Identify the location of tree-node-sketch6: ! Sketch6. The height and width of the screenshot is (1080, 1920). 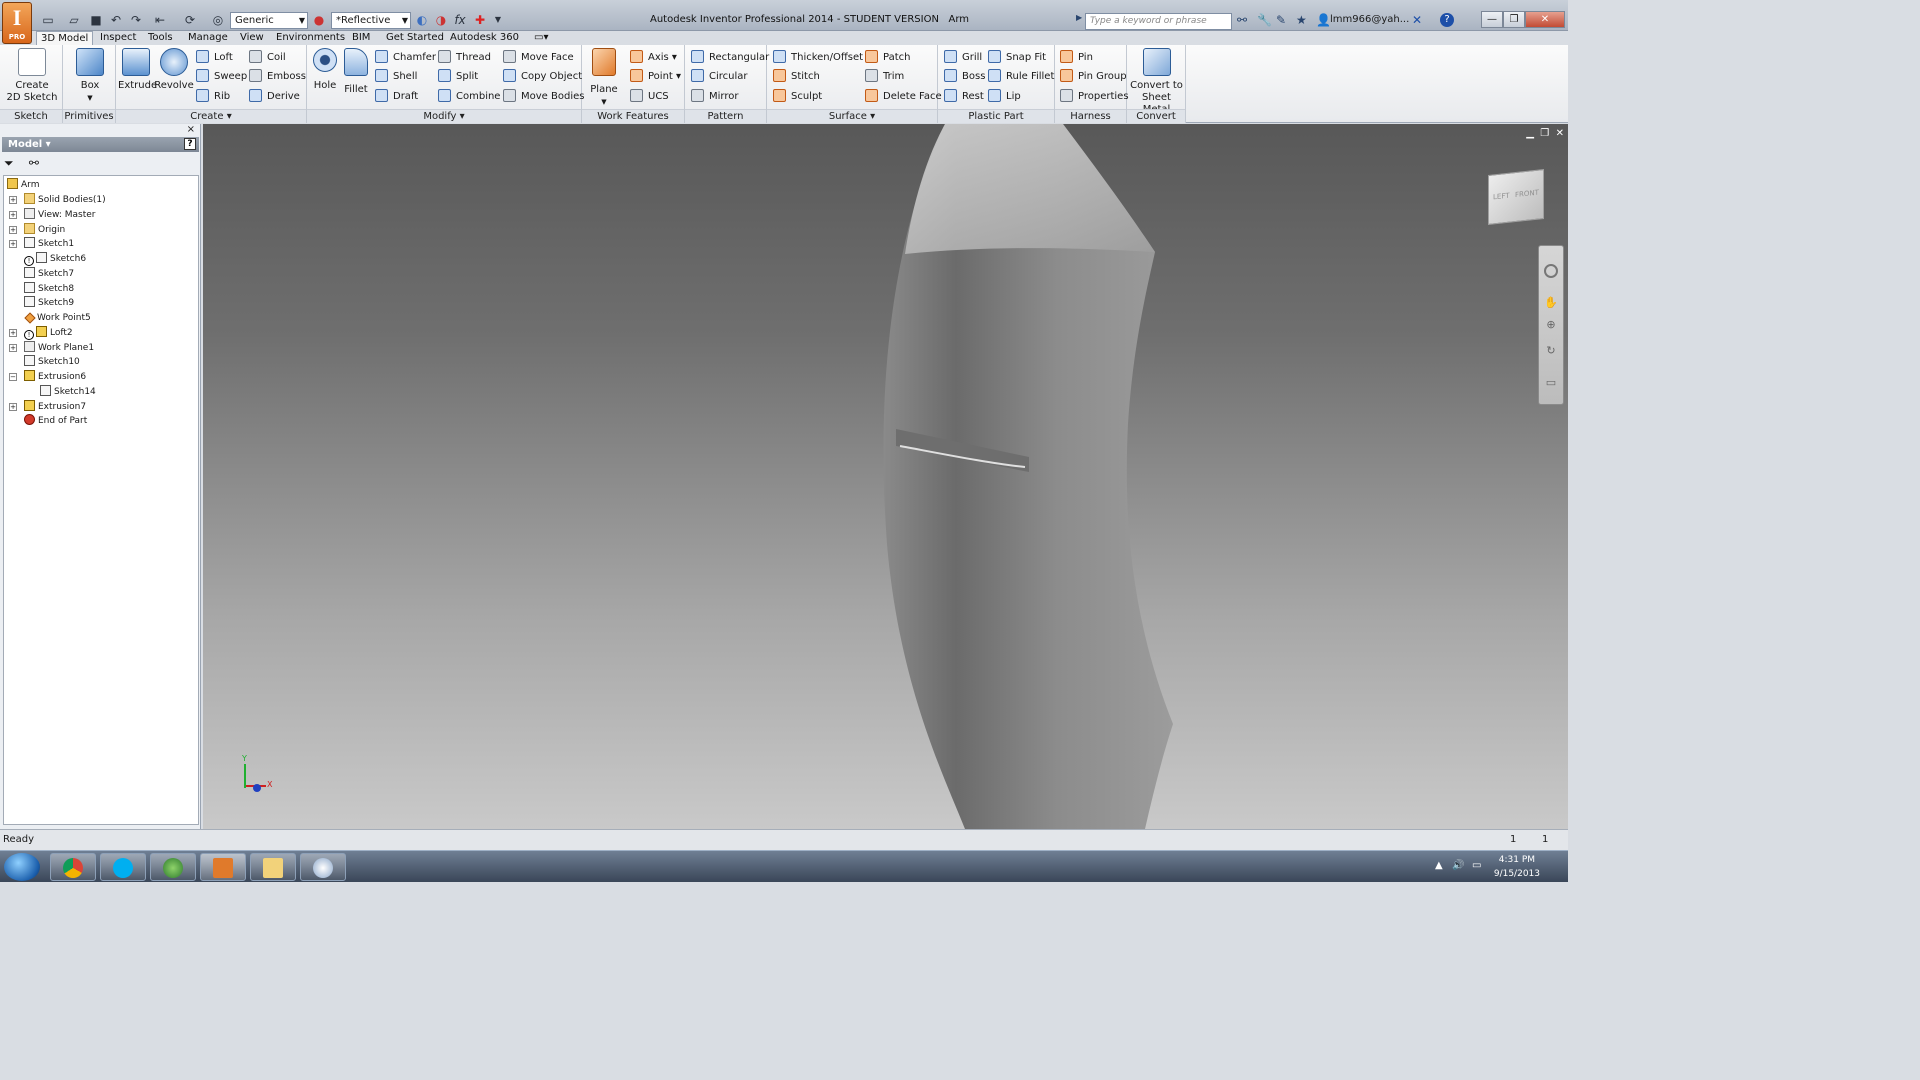
(55, 259).